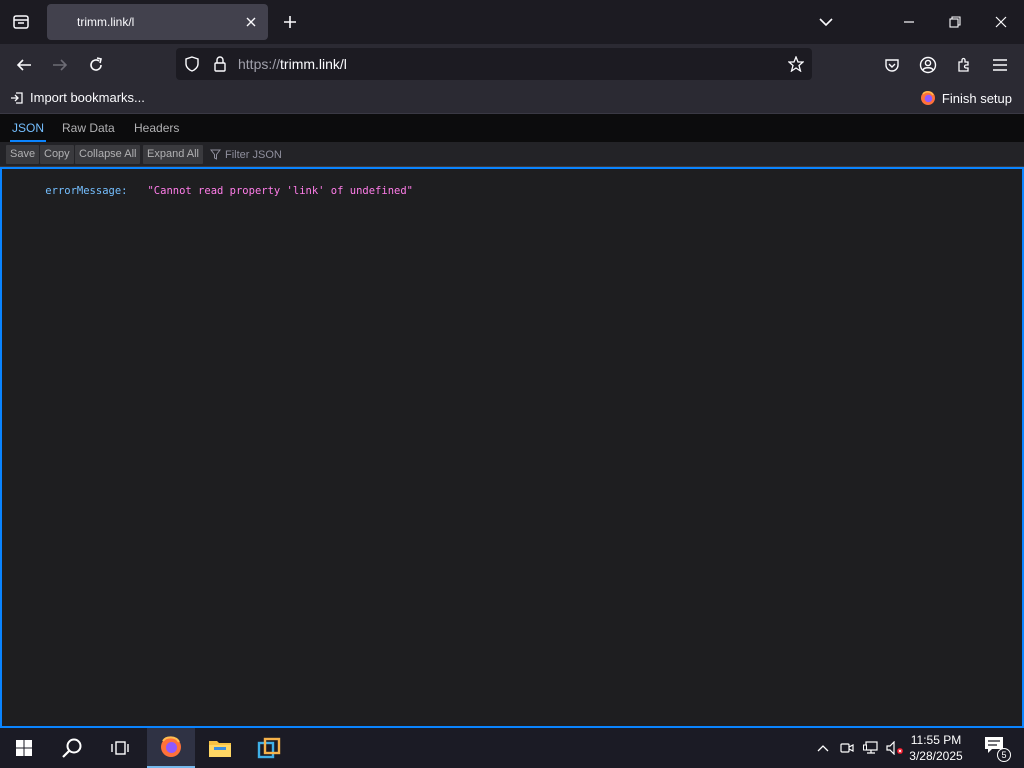 This screenshot has height=768, width=1024. Describe the element at coordinates (23, 154) in the screenshot. I see `save-button: Save` at that location.